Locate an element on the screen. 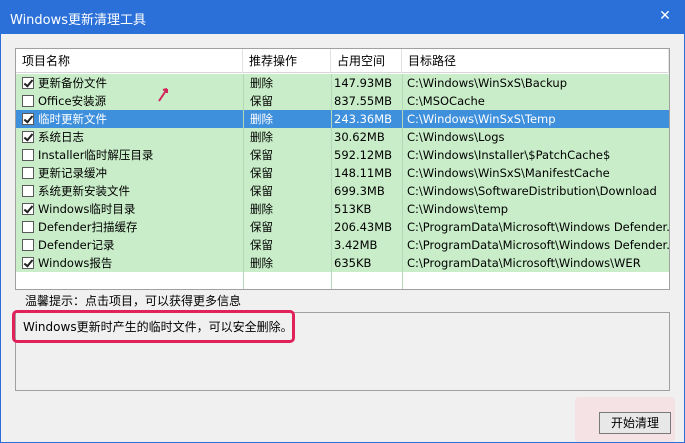 The width and height of the screenshot is (685, 443). item-path: C:\Windows\SoftwareDistribution\Download is located at coordinates (532, 191).